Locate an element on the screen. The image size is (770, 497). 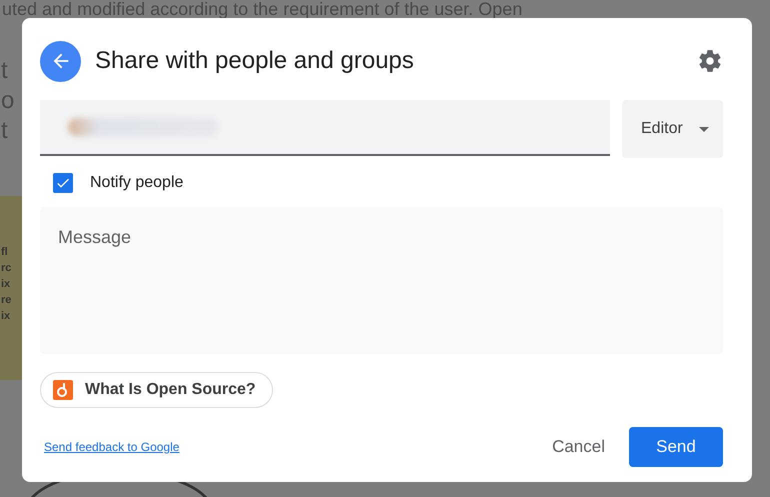
caret-icon is located at coordinates (704, 129).